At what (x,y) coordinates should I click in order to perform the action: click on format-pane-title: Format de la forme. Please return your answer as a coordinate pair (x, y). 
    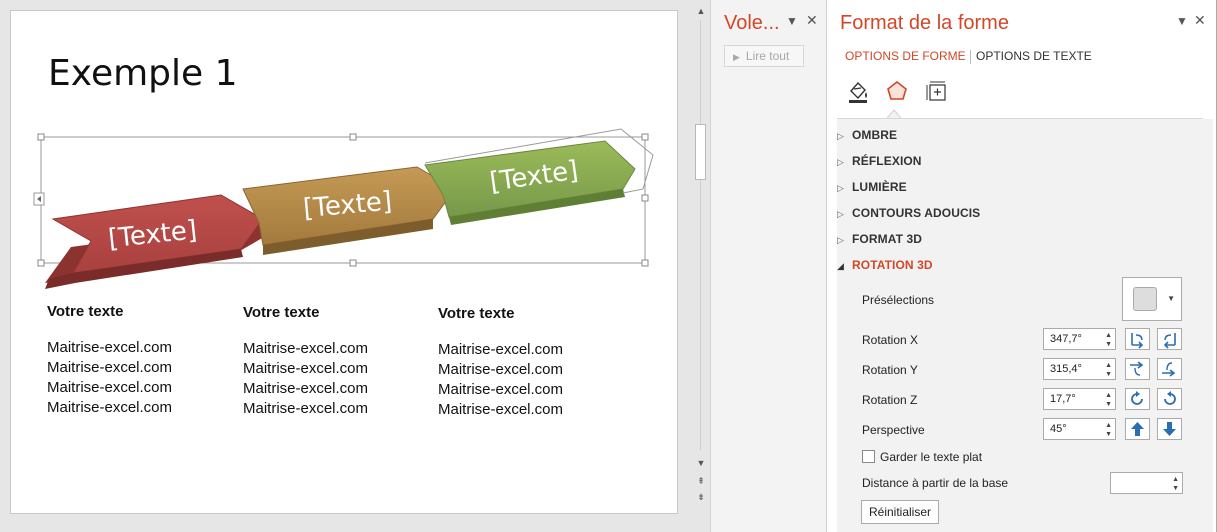
    Looking at the image, I should click on (924, 23).